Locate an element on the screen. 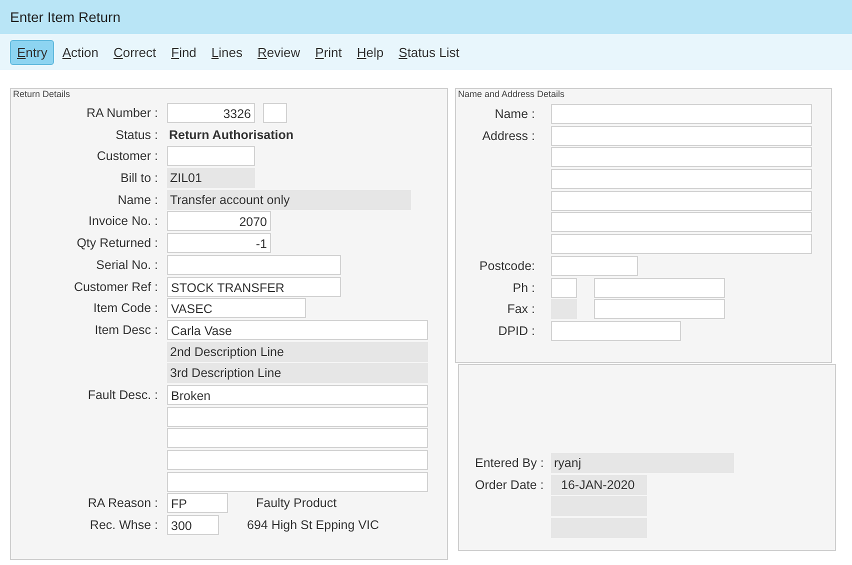  field-label: Fault Desc. : is located at coordinates (123, 395).